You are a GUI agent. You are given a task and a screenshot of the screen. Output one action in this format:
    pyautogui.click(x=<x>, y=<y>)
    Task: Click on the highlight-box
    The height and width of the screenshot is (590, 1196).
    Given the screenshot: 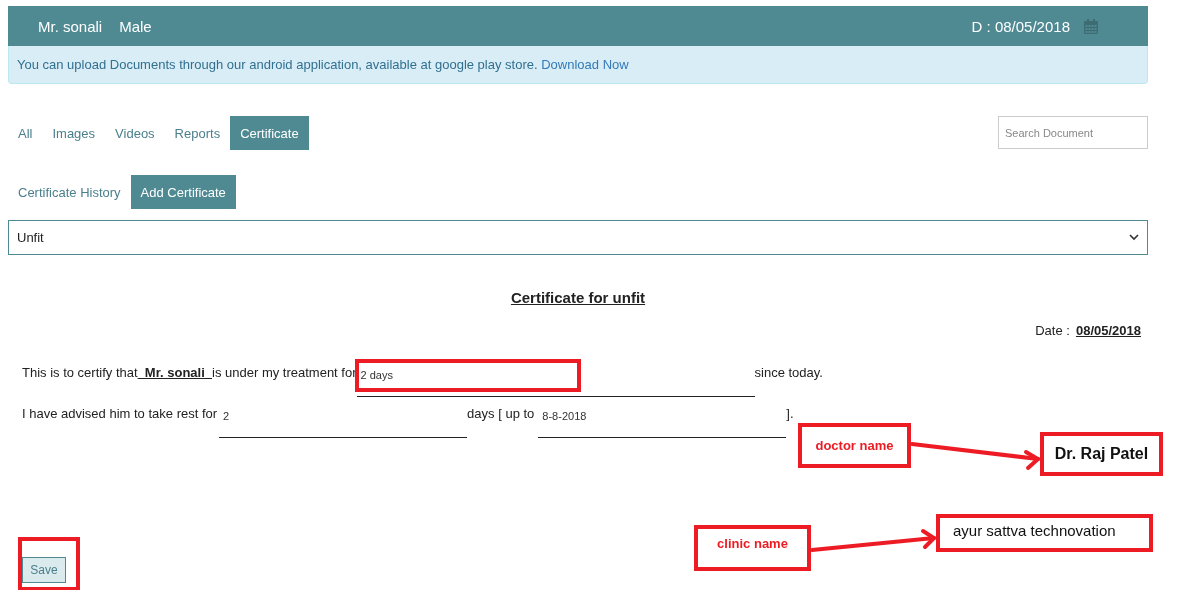 What is the action you would take?
    pyautogui.click(x=49, y=563)
    